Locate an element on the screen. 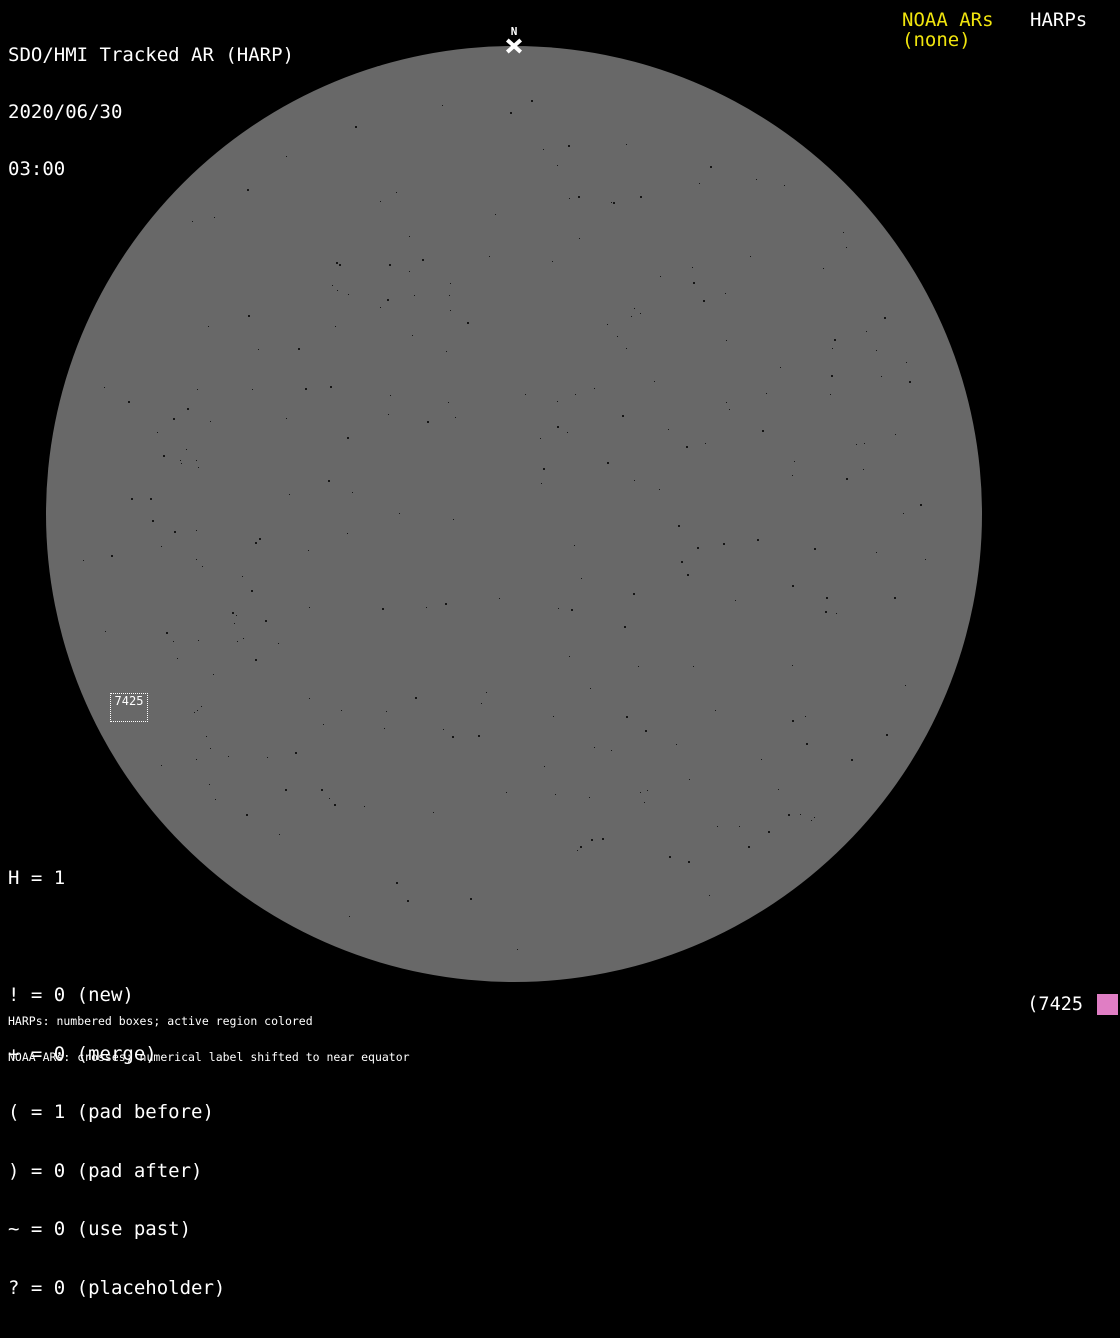  harp-region-number: 7425 is located at coordinates (129, 701).